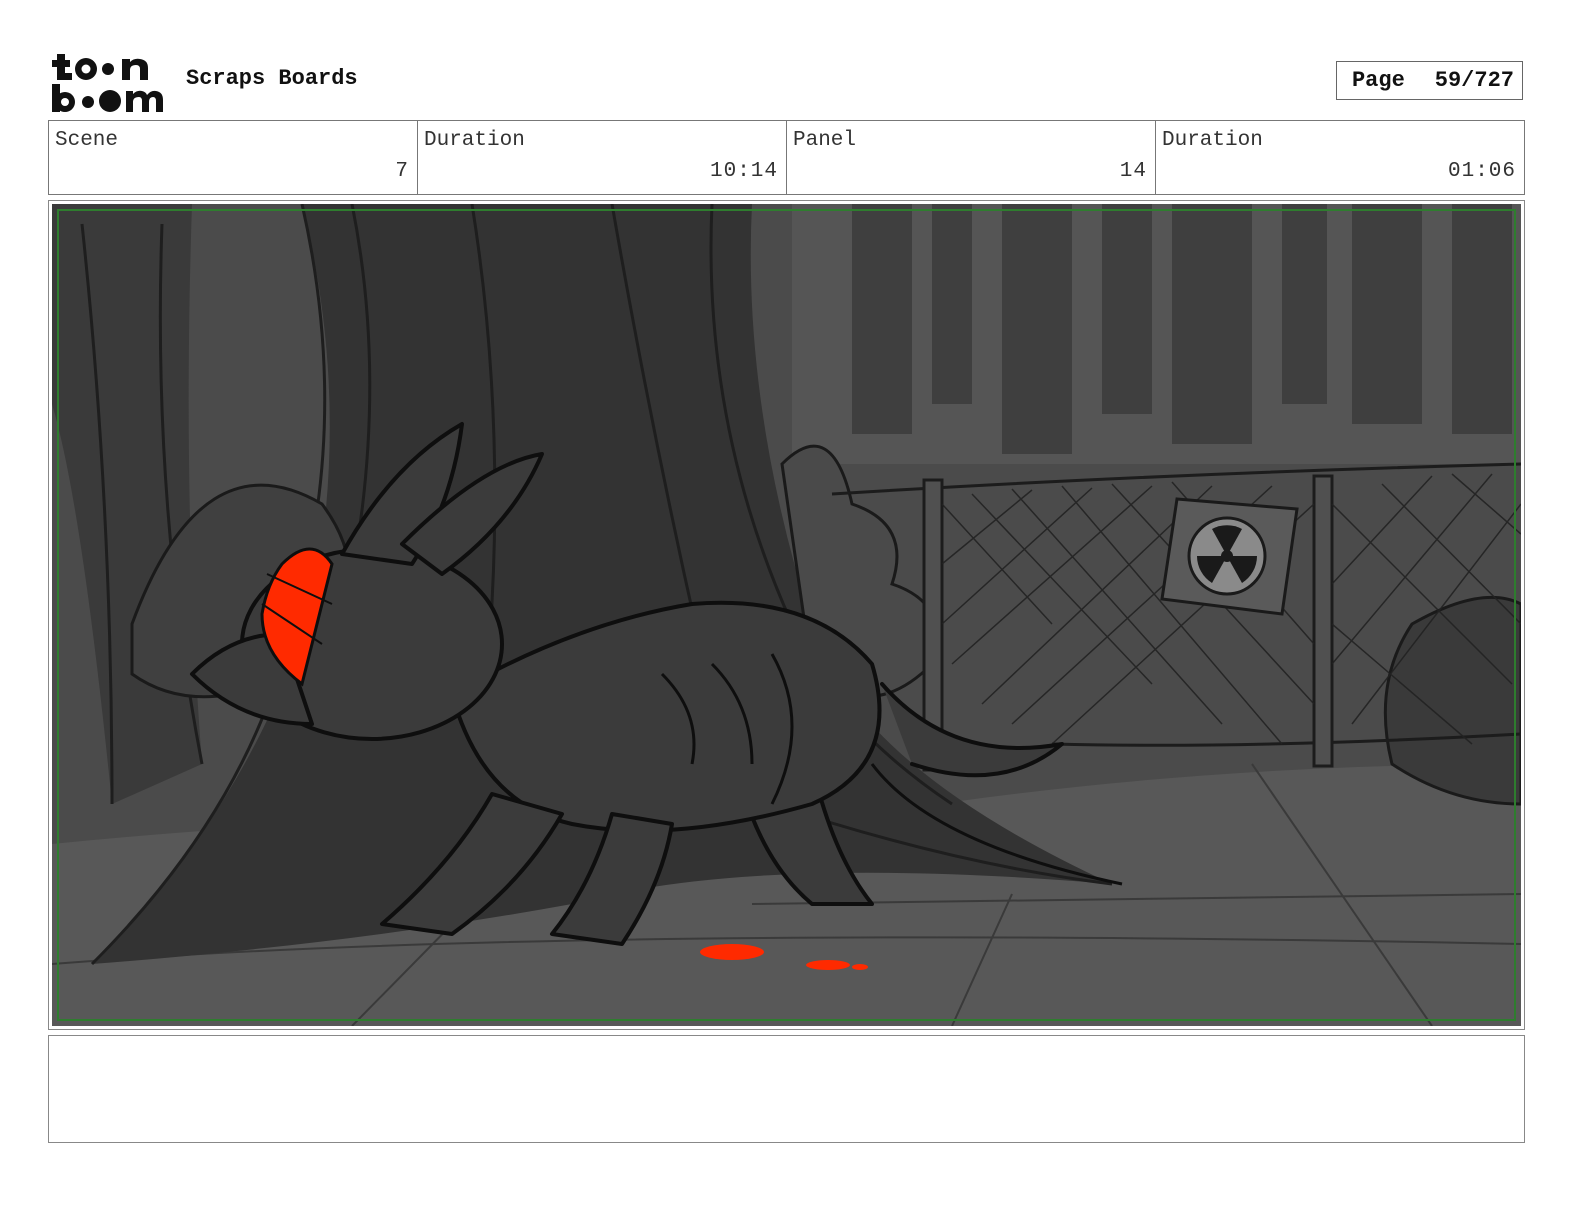 This screenshot has height=1224, width=1584. What do you see at coordinates (971, 157) in the screenshot?
I see `panel-cell: Panel 14` at bounding box center [971, 157].